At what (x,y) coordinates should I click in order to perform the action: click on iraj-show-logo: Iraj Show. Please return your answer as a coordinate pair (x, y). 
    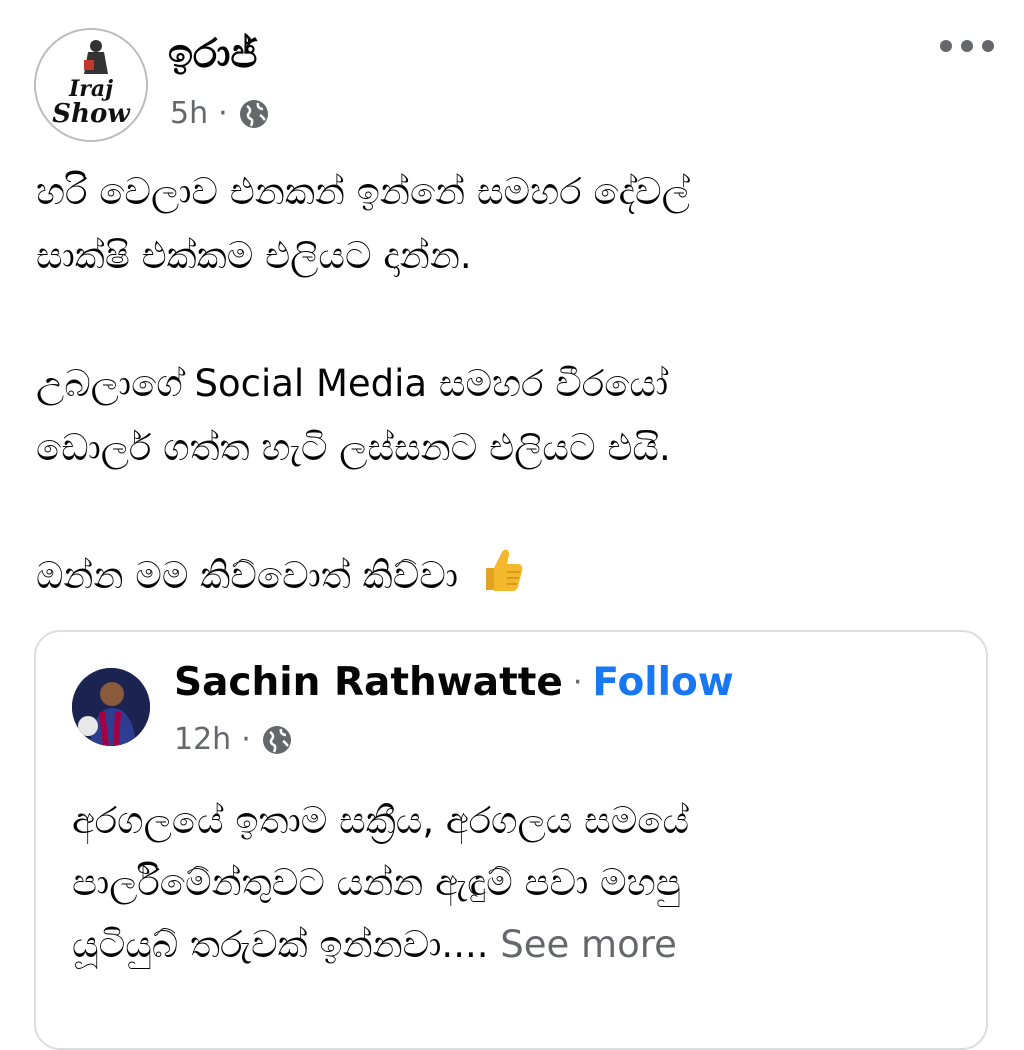
    Looking at the image, I should click on (91, 85).